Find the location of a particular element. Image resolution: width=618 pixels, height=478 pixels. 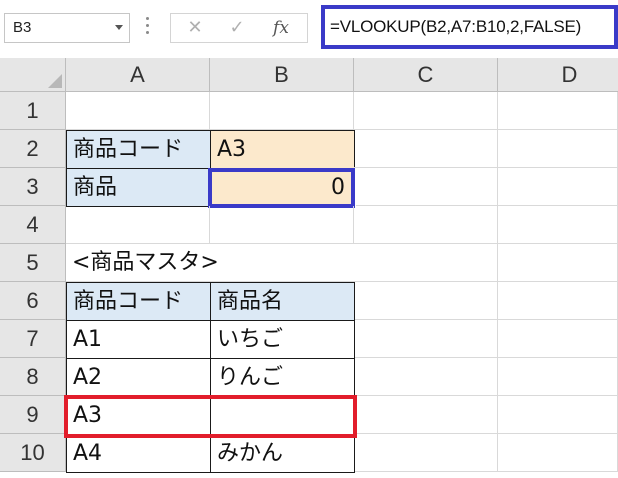

cell-a1 is located at coordinates (138, 111).